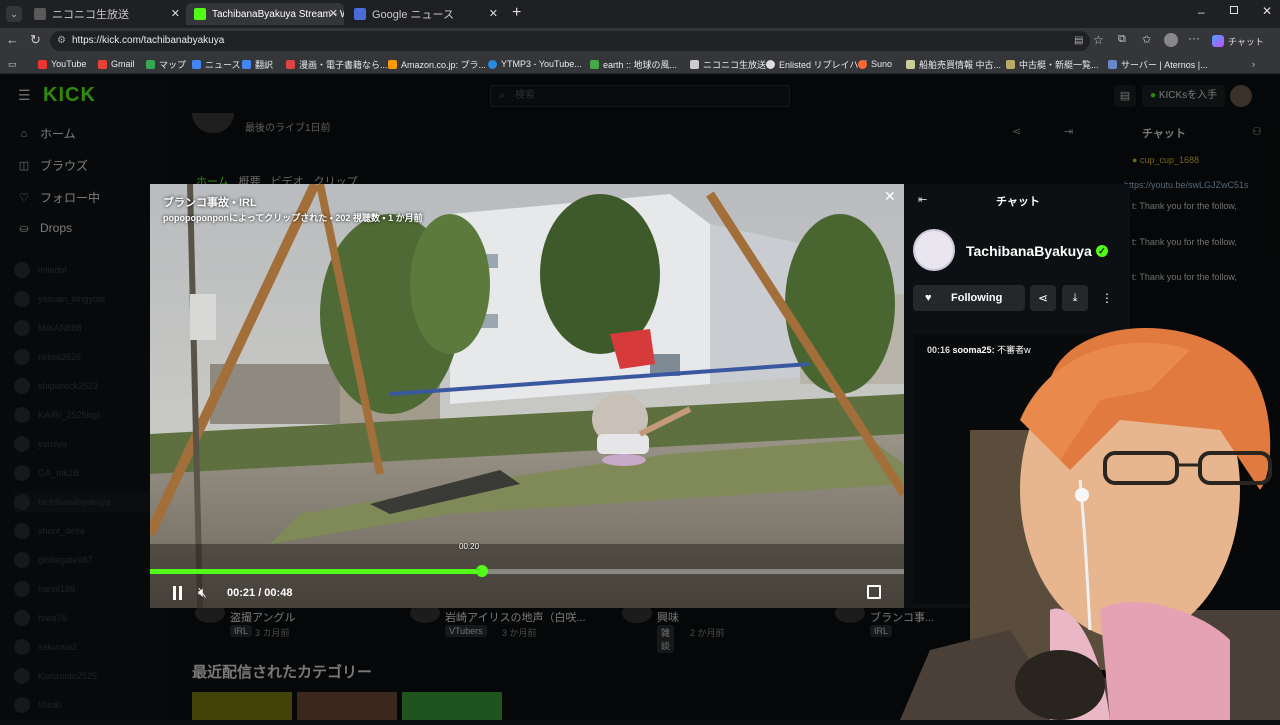 The image size is (1280, 725). Describe the element at coordinates (1218, 41) in the screenshot. I see `copilot-icon` at that location.